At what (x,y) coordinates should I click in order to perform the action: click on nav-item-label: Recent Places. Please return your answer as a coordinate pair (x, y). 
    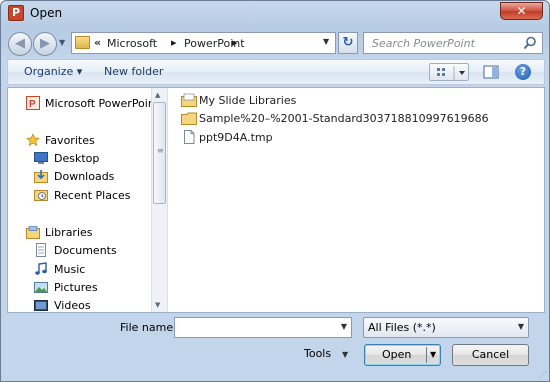
    Looking at the image, I should click on (92, 195).